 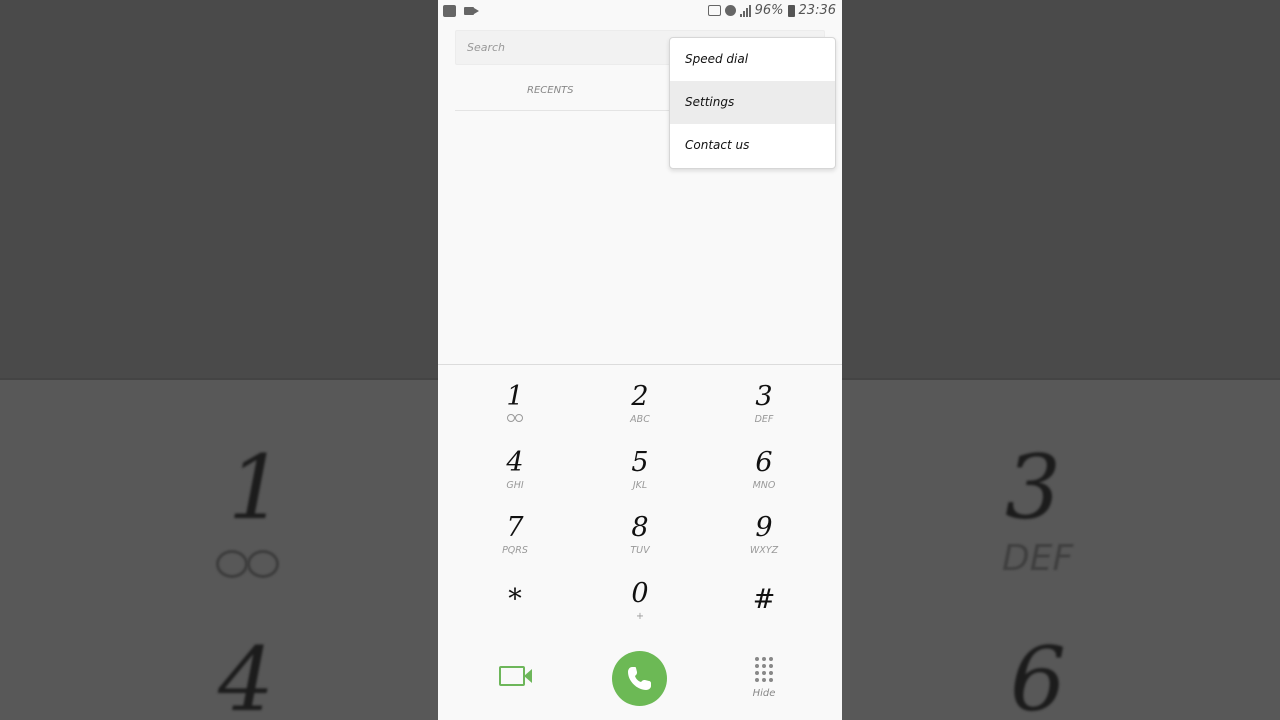 I want to click on key-hash: #, so click(x=764, y=612).